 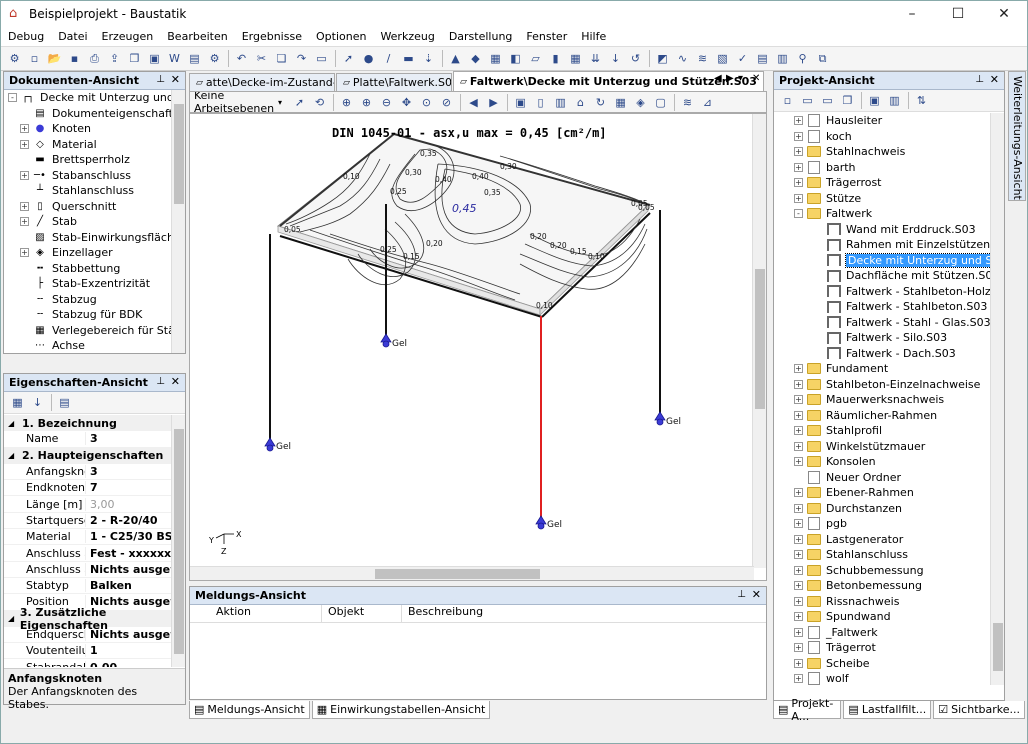 What do you see at coordinates (495, 58) in the screenshot?
I see `section-icon: ▦` at bounding box center [495, 58].